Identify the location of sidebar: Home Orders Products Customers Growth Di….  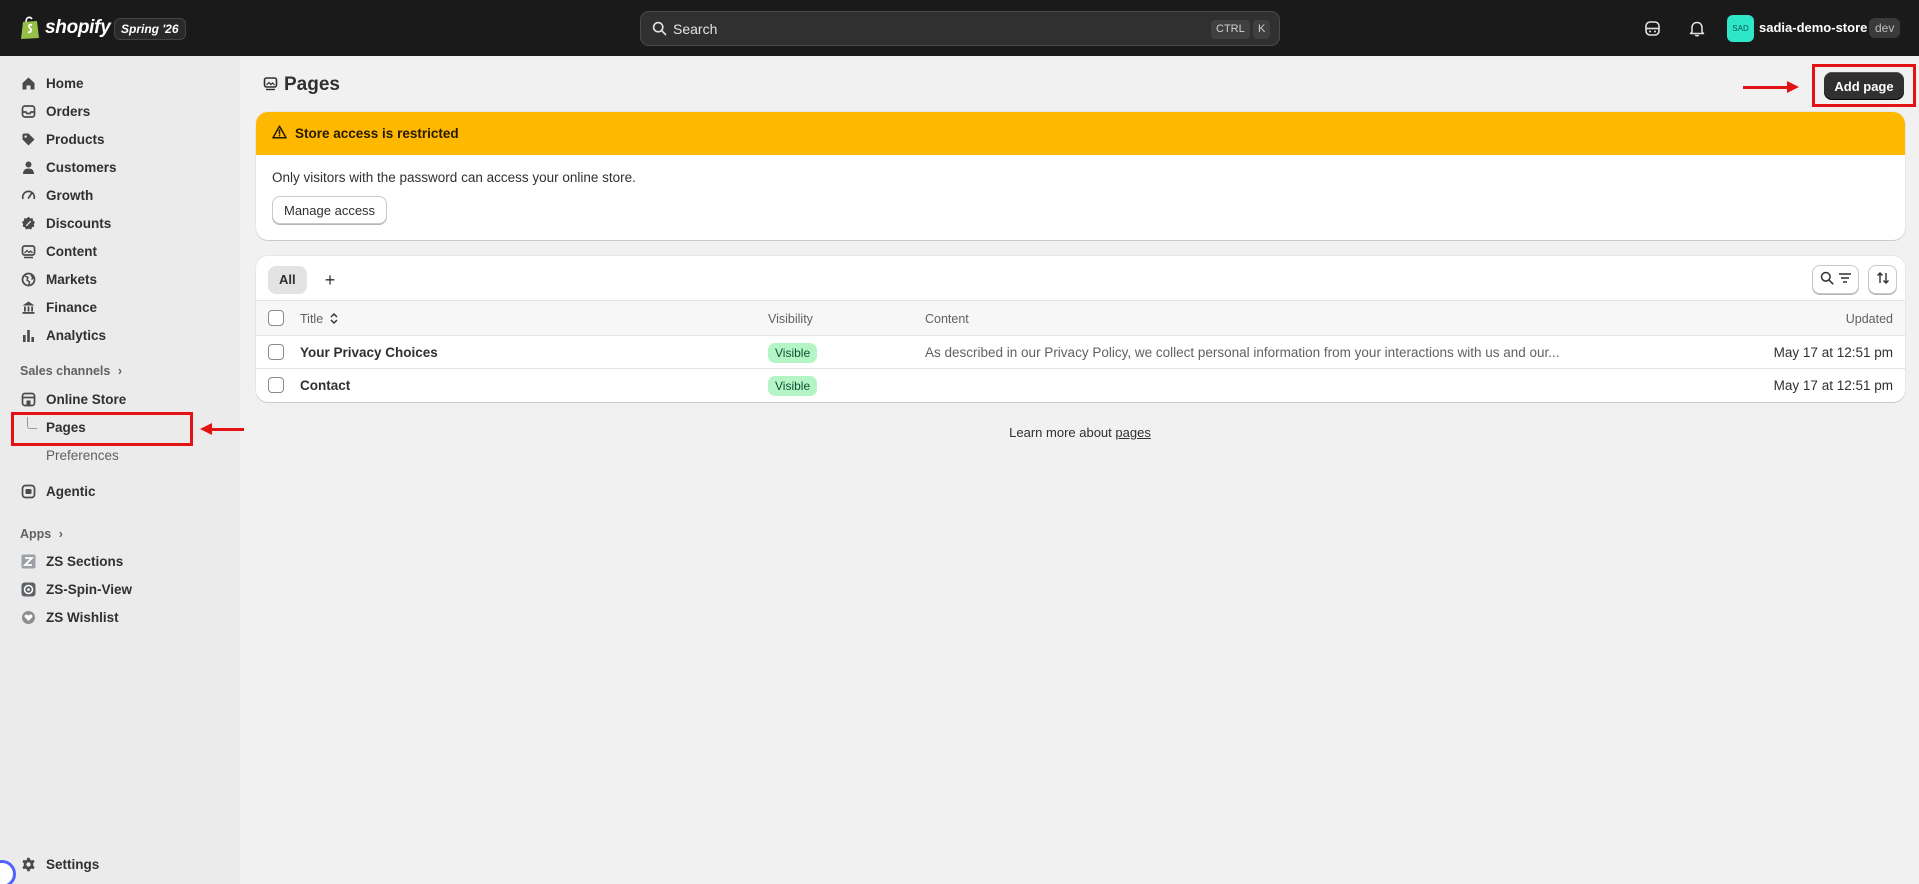
(122, 470).